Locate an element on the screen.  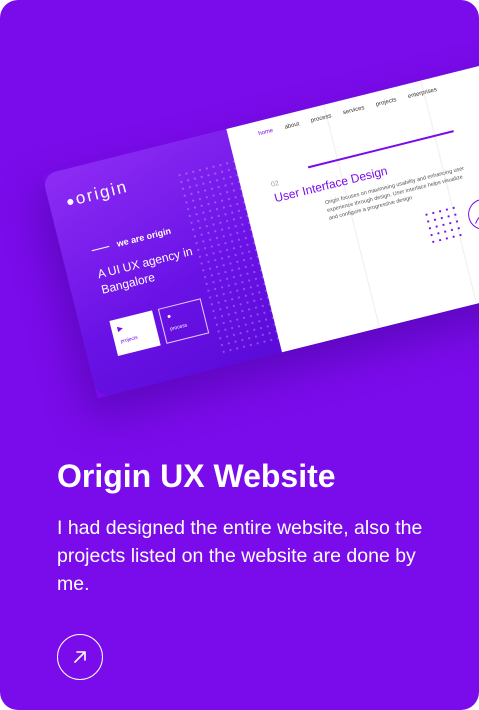
mockup-nav-services: services is located at coordinates (354, 111).